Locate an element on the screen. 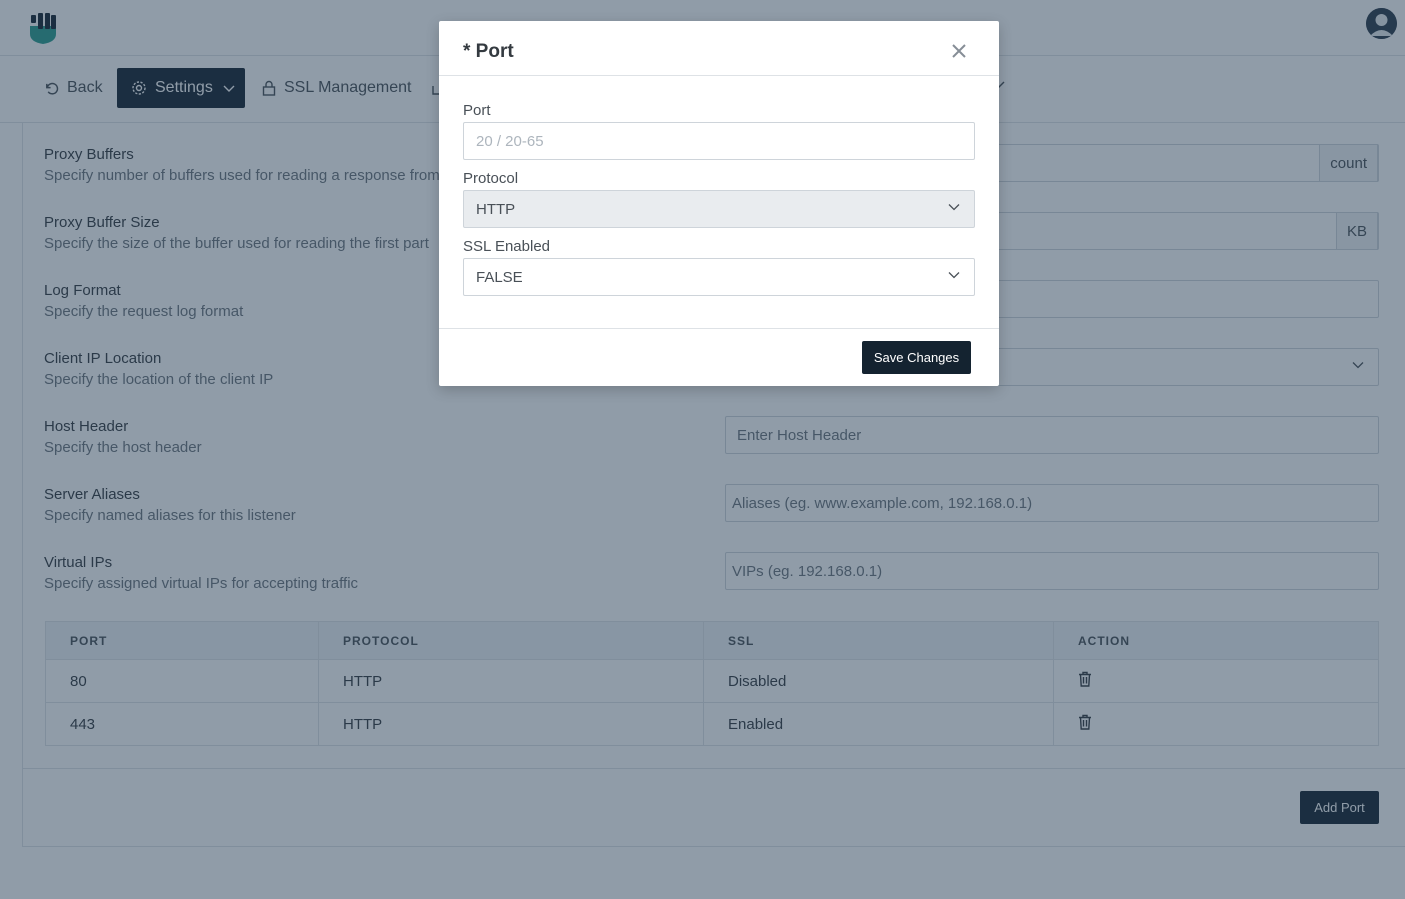 The height and width of the screenshot is (899, 1405). ssl-enabled-value: FALSE is located at coordinates (499, 277).